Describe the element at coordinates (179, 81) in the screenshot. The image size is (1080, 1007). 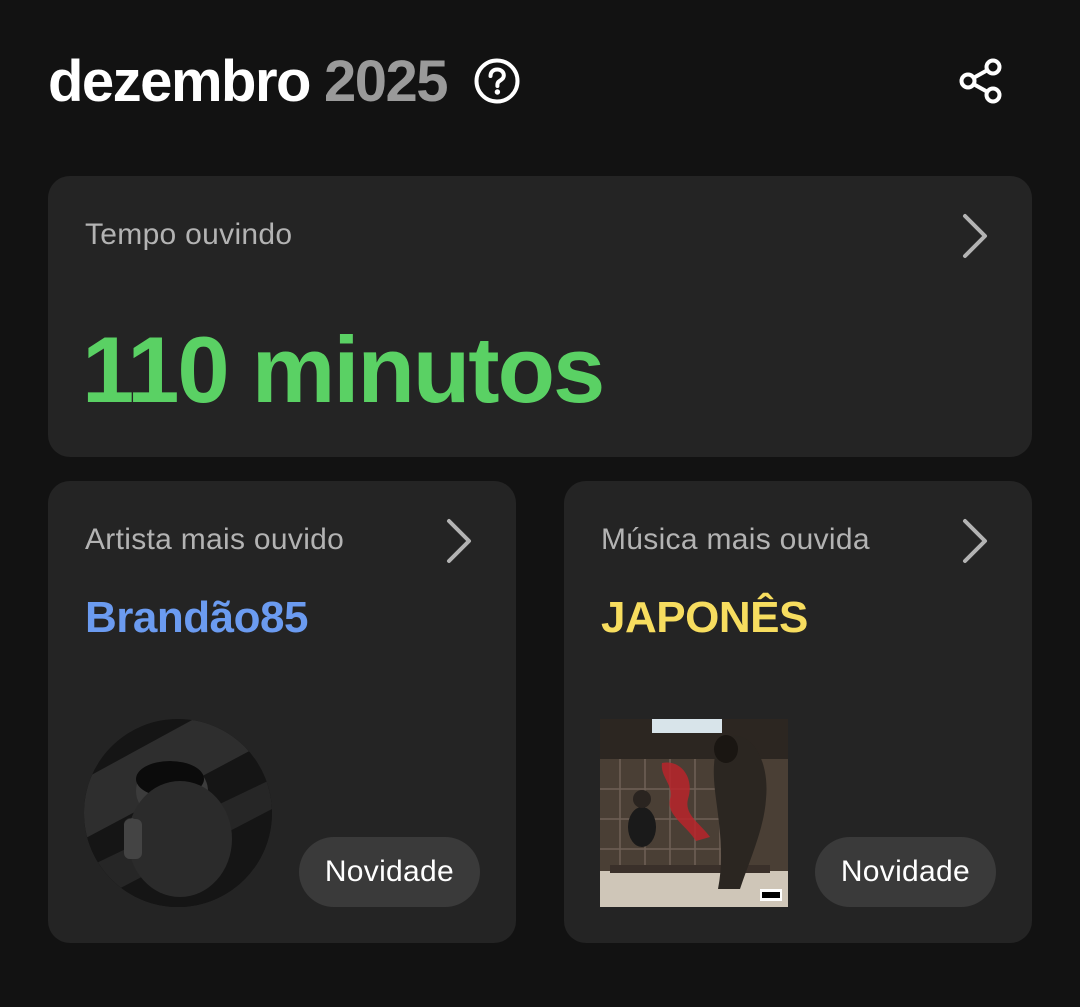
I see `title-month: dezembro` at that location.